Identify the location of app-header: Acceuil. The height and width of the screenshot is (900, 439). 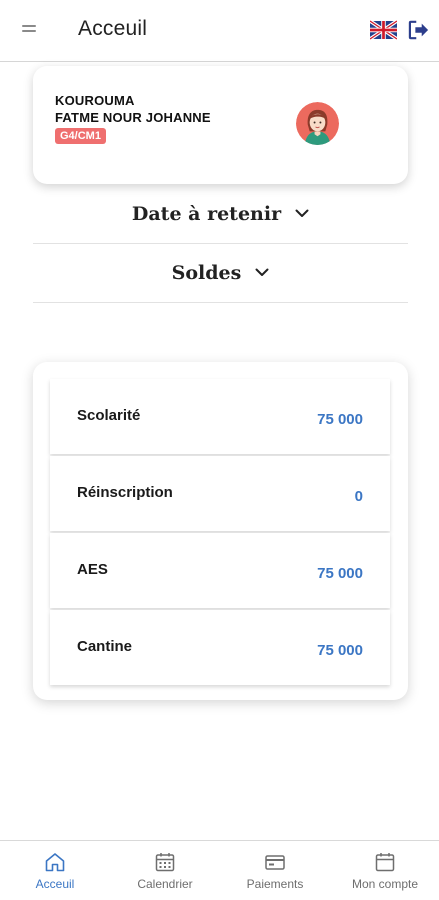
(219, 31).